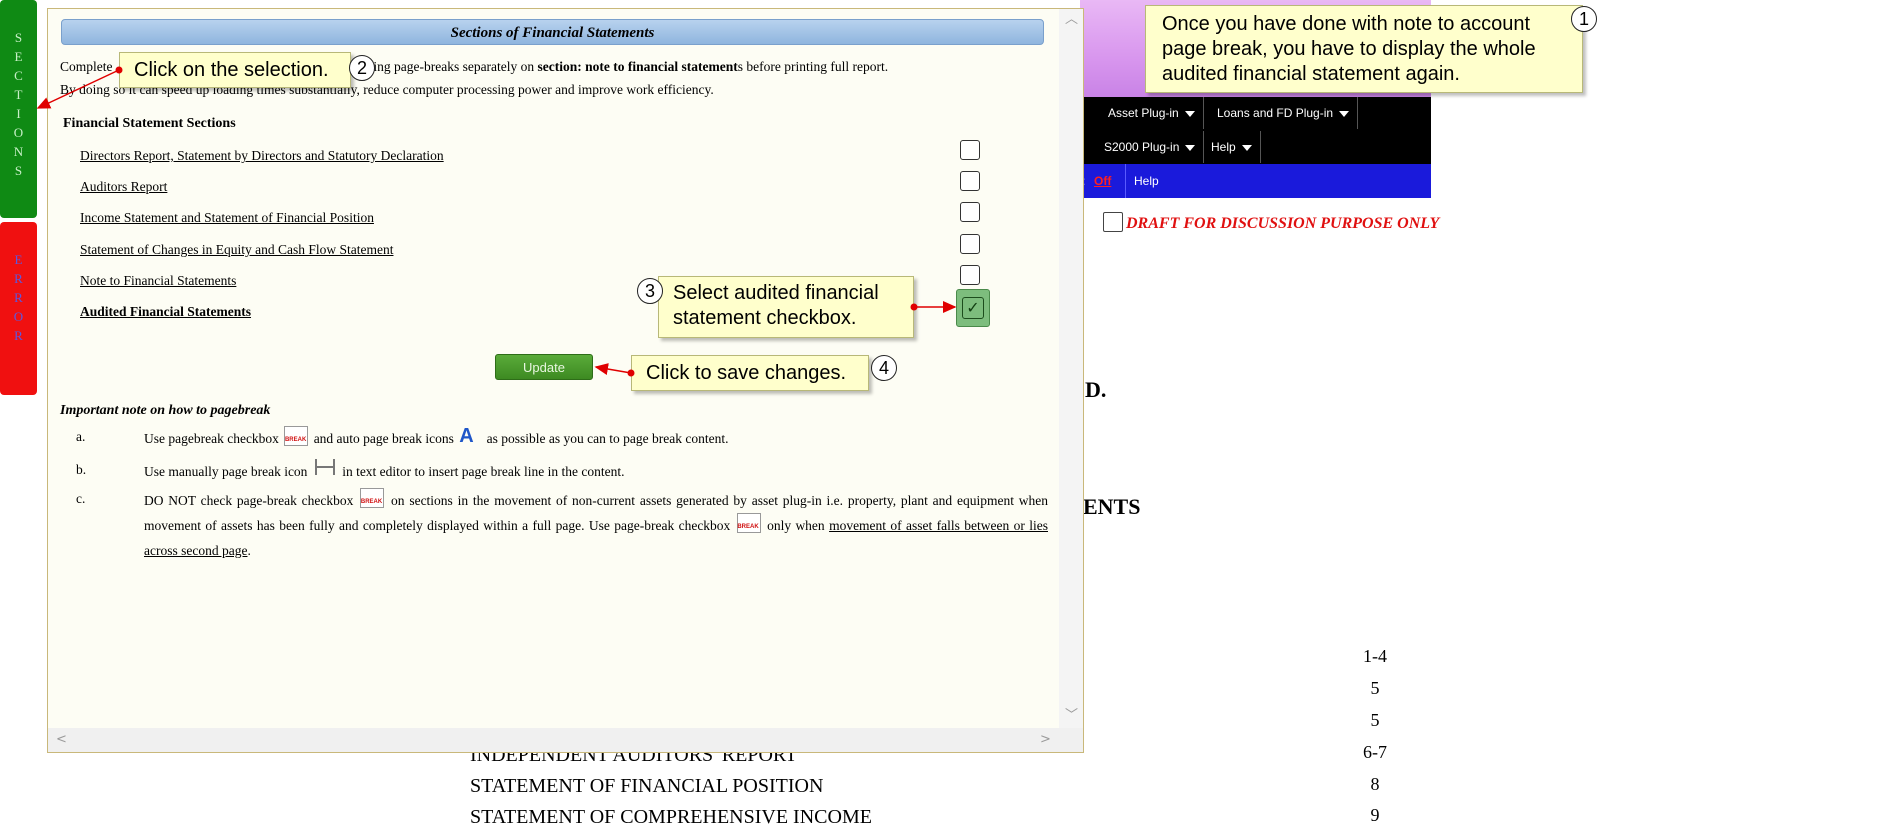  What do you see at coordinates (231, 70) in the screenshot?
I see `callout-text: Click on the selection.` at bounding box center [231, 70].